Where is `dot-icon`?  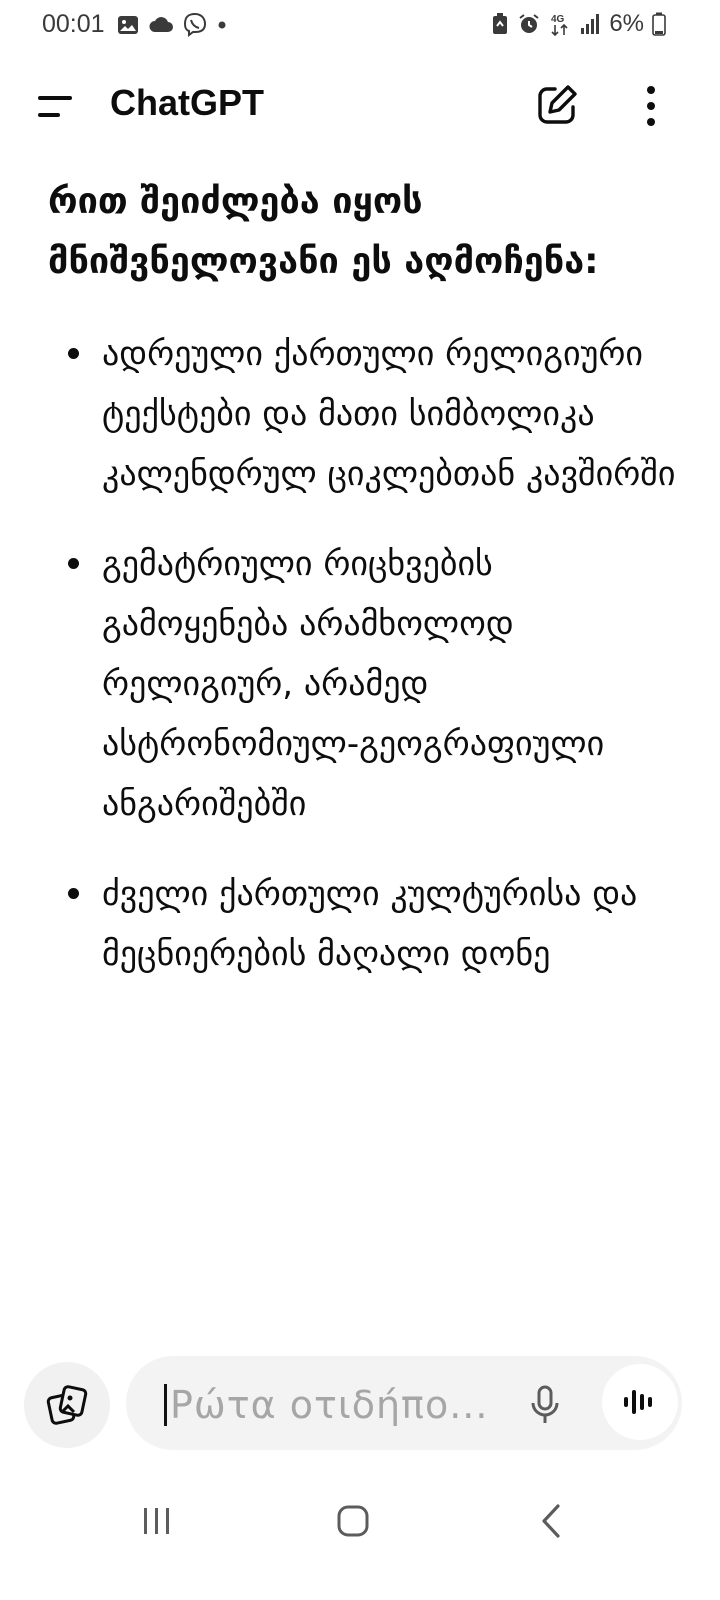
dot-icon is located at coordinates (222, 25).